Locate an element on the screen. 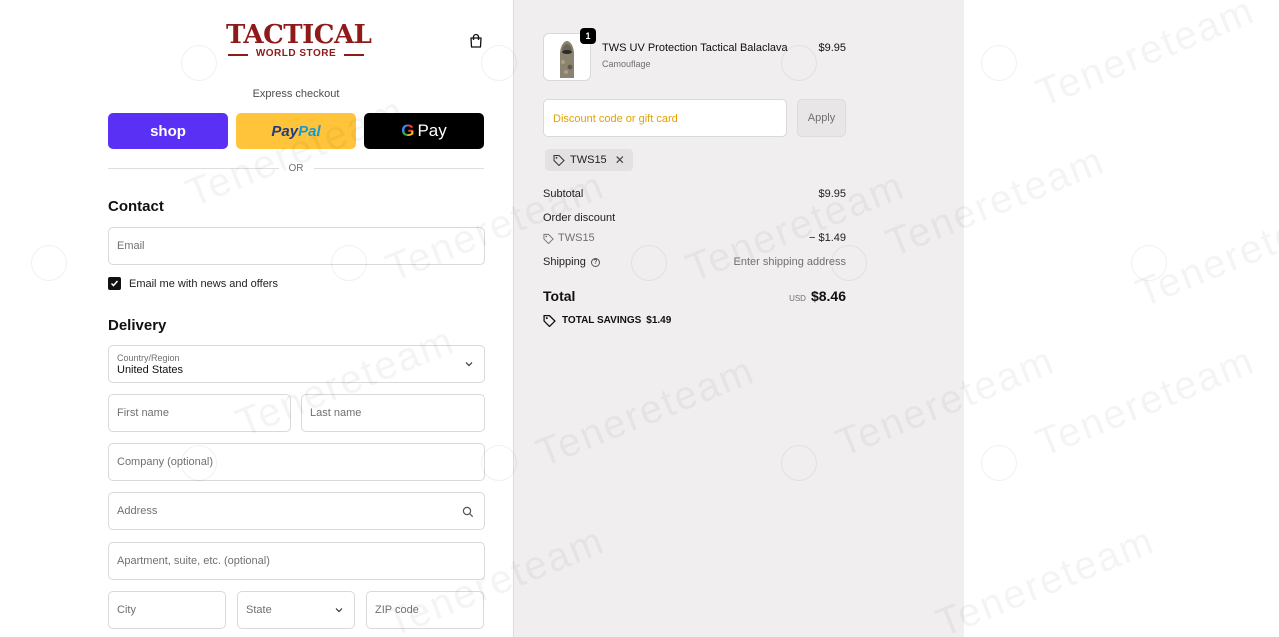 This screenshot has width=1279, height=637. discount-amount: − $1.49 is located at coordinates (827, 238).